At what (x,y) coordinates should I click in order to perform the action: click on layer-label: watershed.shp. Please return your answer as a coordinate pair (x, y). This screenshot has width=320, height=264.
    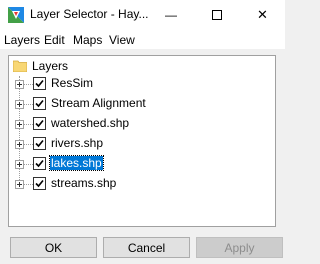
    Looking at the image, I should click on (90, 123).